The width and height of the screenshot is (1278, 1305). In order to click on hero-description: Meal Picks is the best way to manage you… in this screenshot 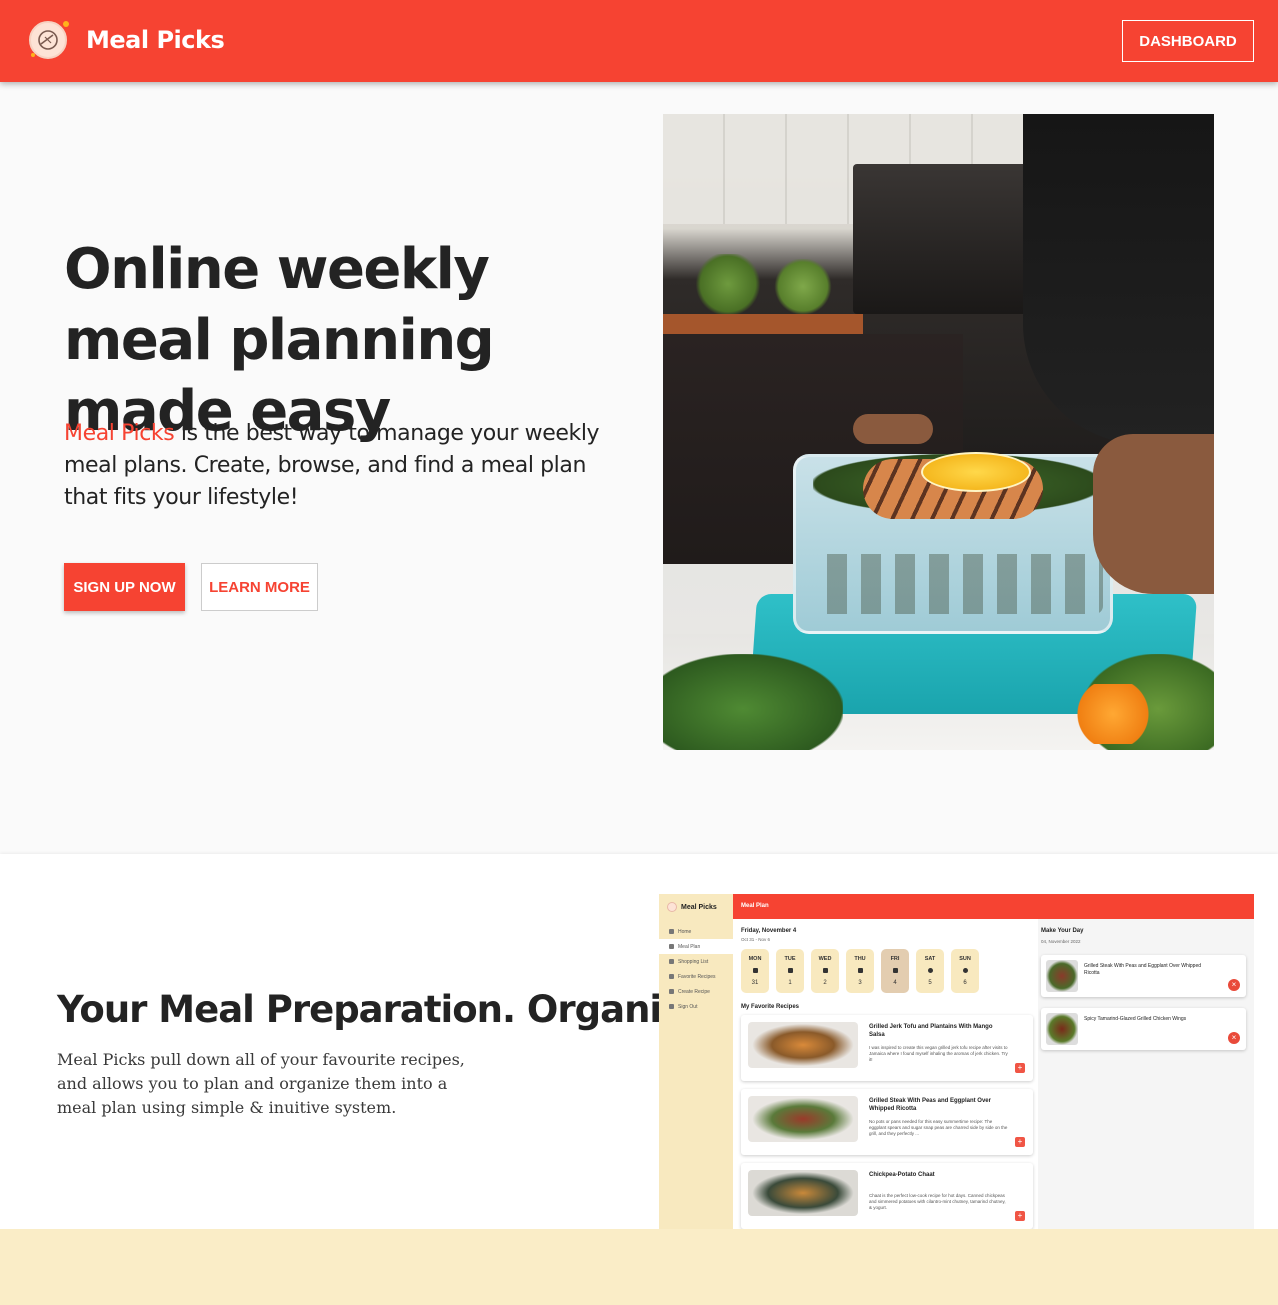, I will do `click(344, 466)`.